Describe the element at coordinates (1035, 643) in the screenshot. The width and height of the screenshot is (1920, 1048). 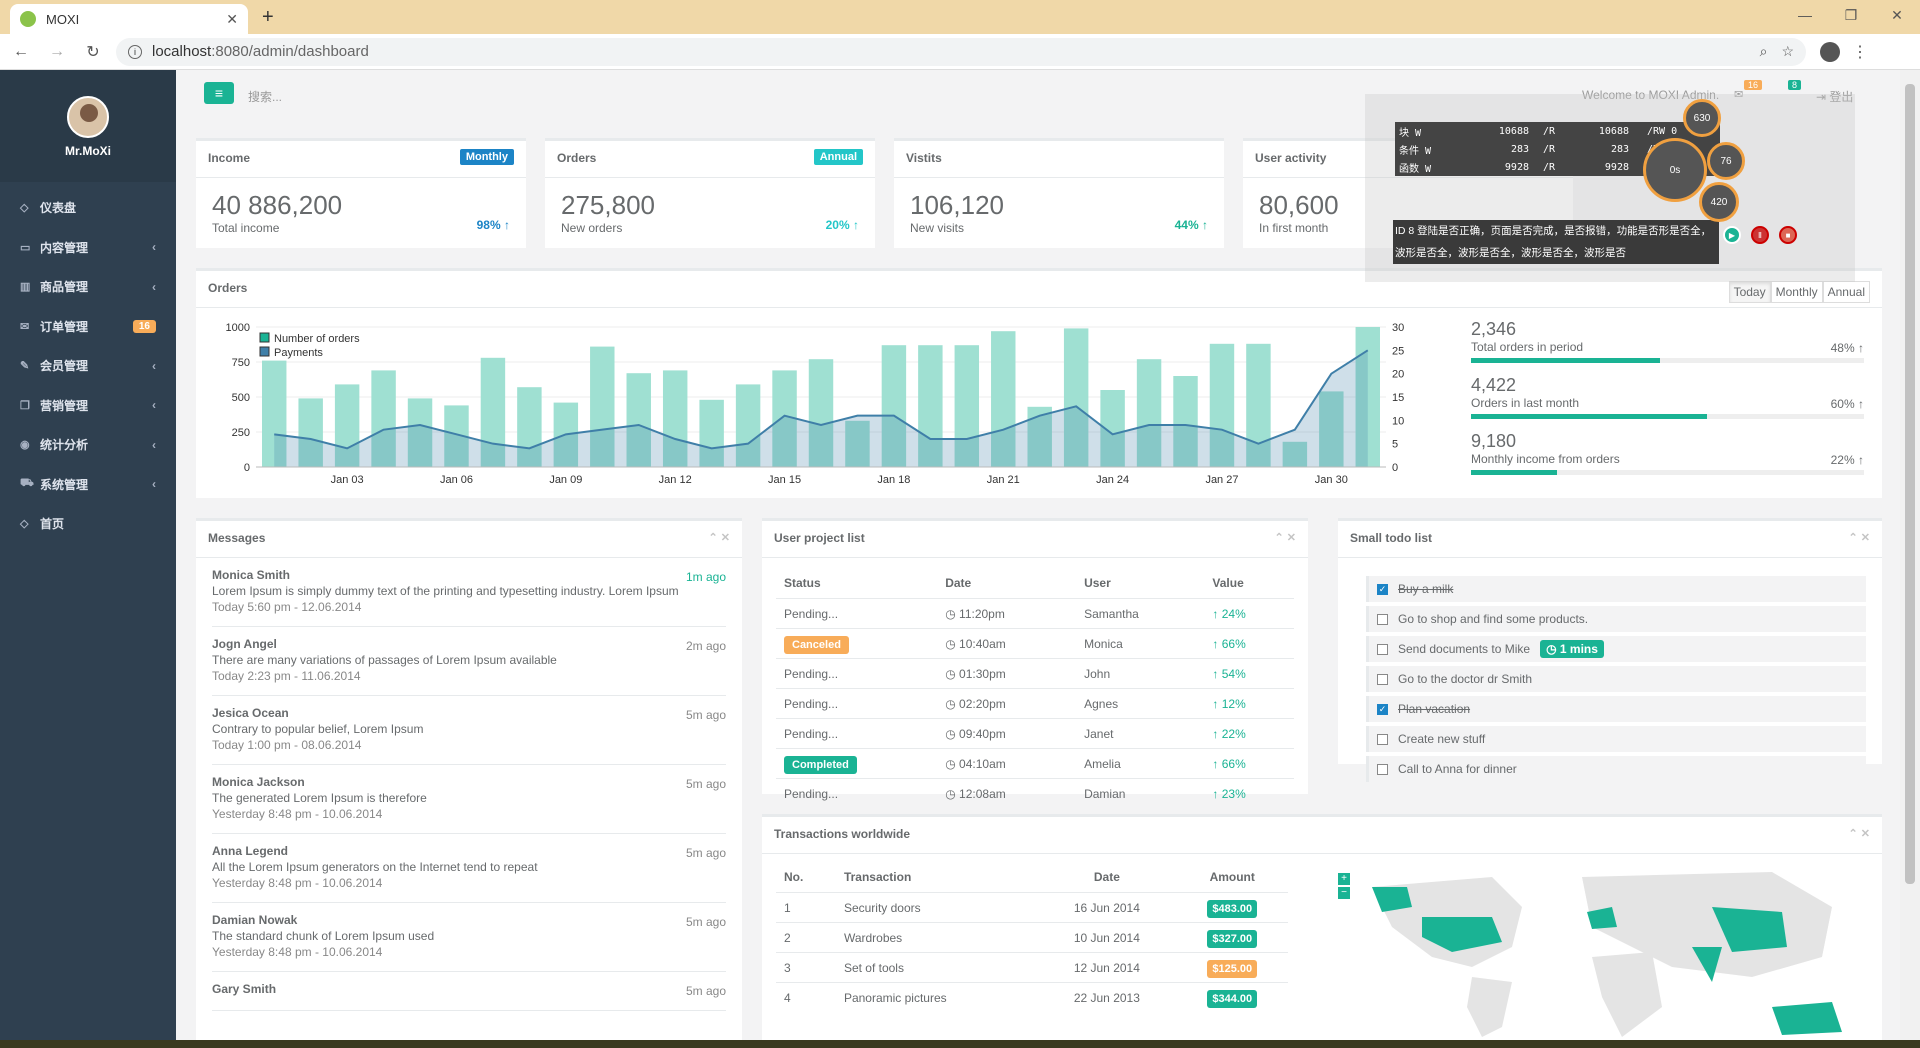
I see `table-row: Canceled ◷ 10:40am Monica ↑ 66%` at that location.